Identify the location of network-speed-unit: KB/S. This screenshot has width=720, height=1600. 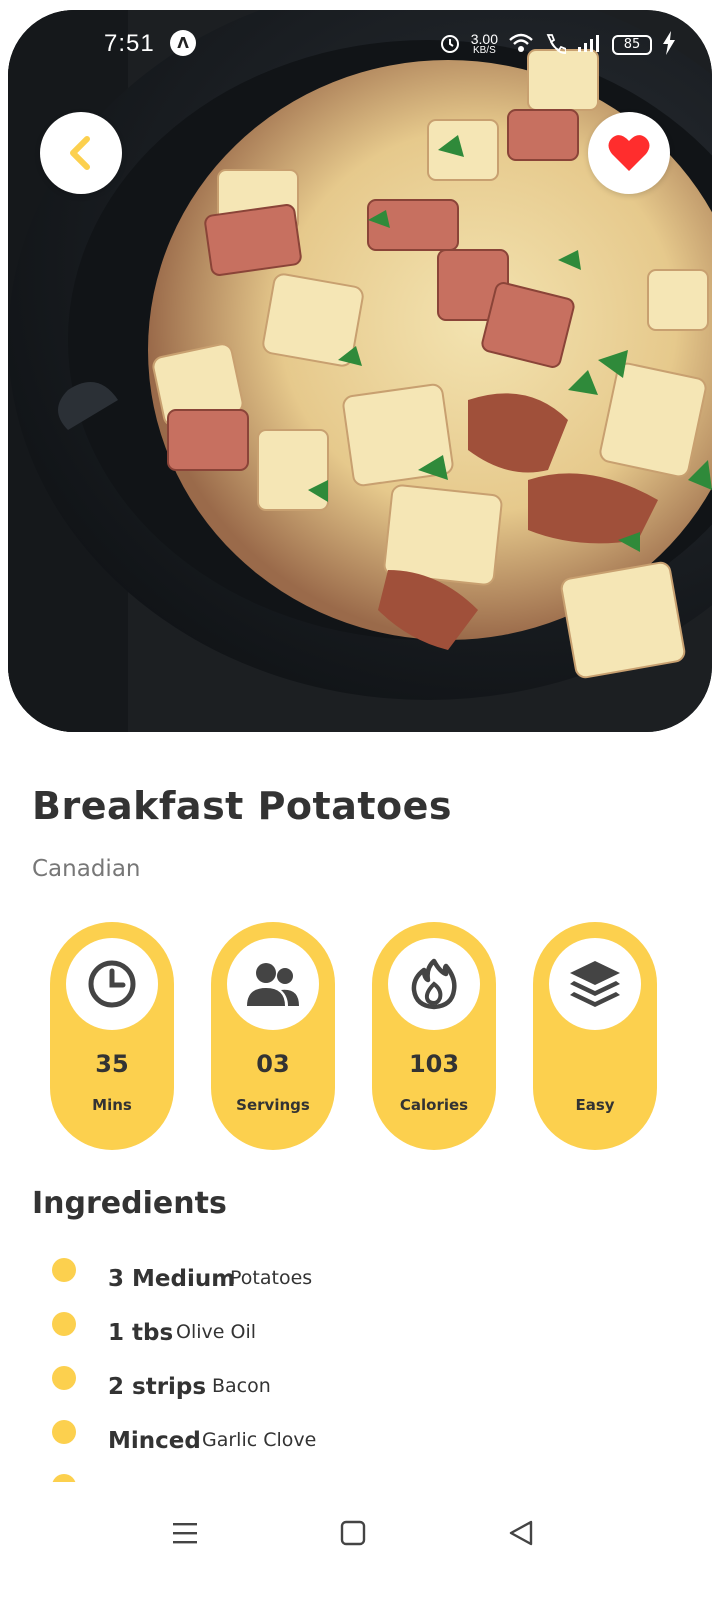
(484, 50).